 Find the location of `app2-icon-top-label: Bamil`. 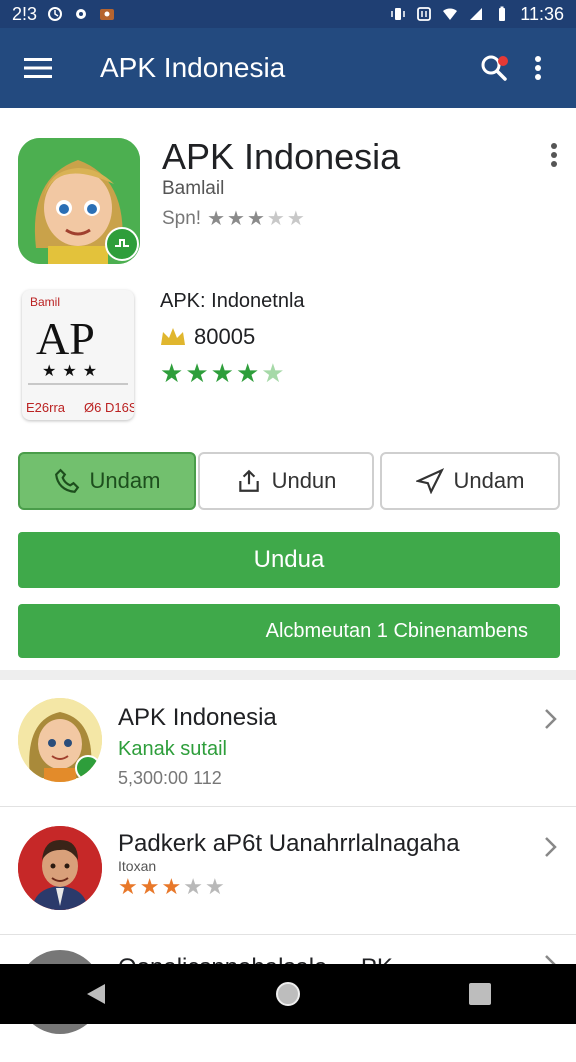

app2-icon-top-label: Bamil is located at coordinates (45, 302).